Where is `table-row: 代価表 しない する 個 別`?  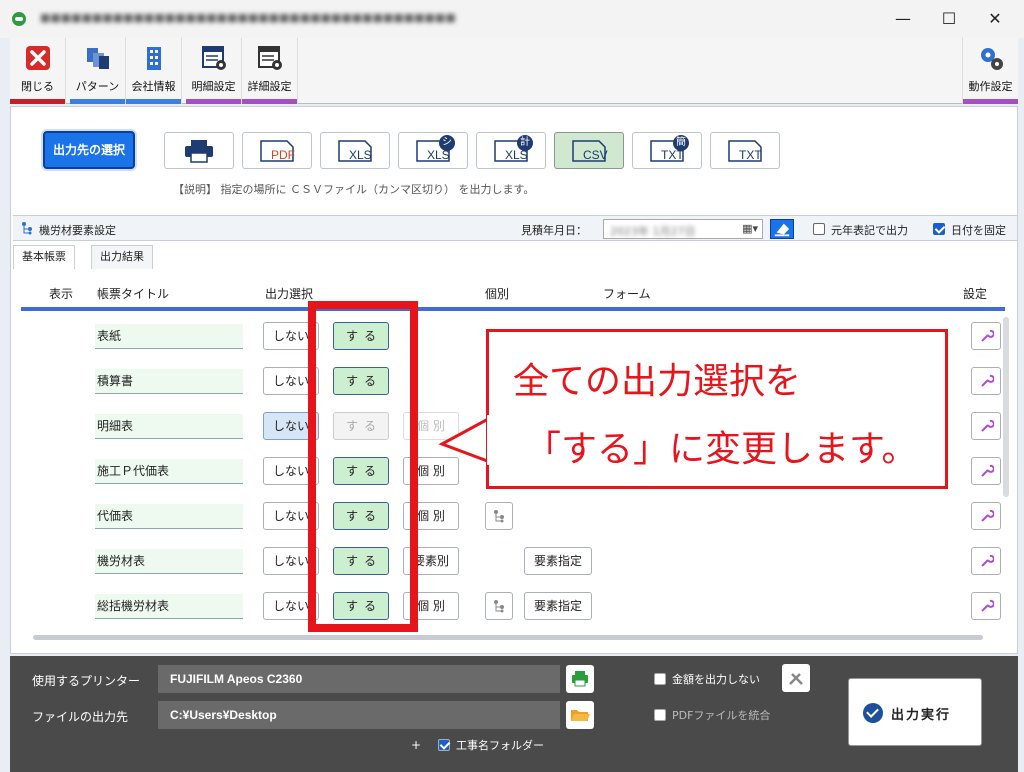 table-row: 代価表 しない する 個 別 is located at coordinates (506, 516).